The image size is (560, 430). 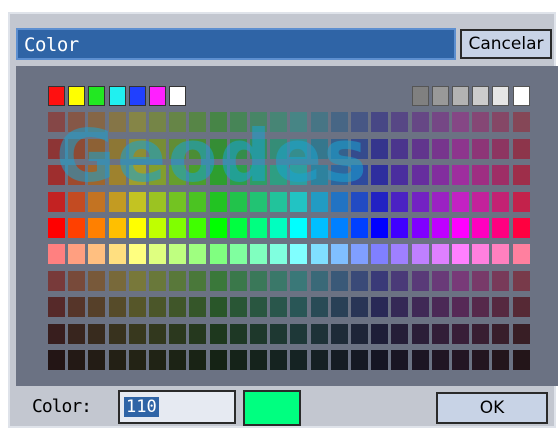 I want to click on cancel-button: Cancelar, so click(x=506, y=44).